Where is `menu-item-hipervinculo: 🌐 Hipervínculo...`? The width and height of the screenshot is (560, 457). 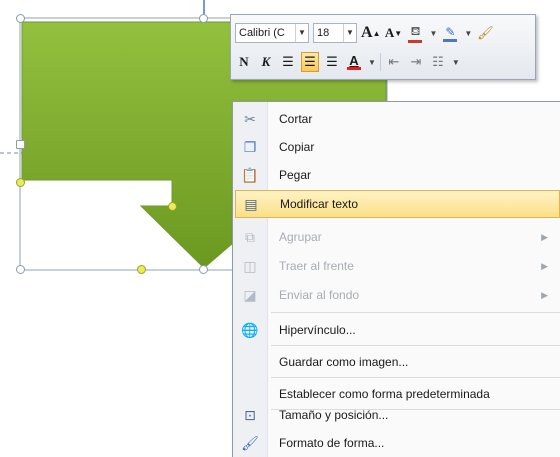
menu-item-hipervinculo: 🌐 Hipervínculo... is located at coordinates (397, 330).